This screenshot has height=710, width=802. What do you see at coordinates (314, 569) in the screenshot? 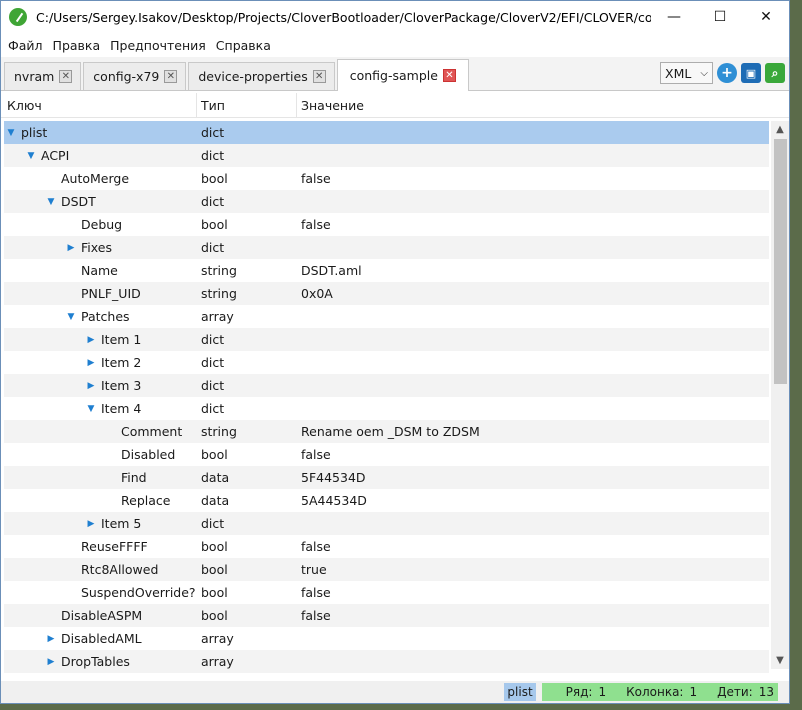
I see `row-value: true` at bounding box center [314, 569].